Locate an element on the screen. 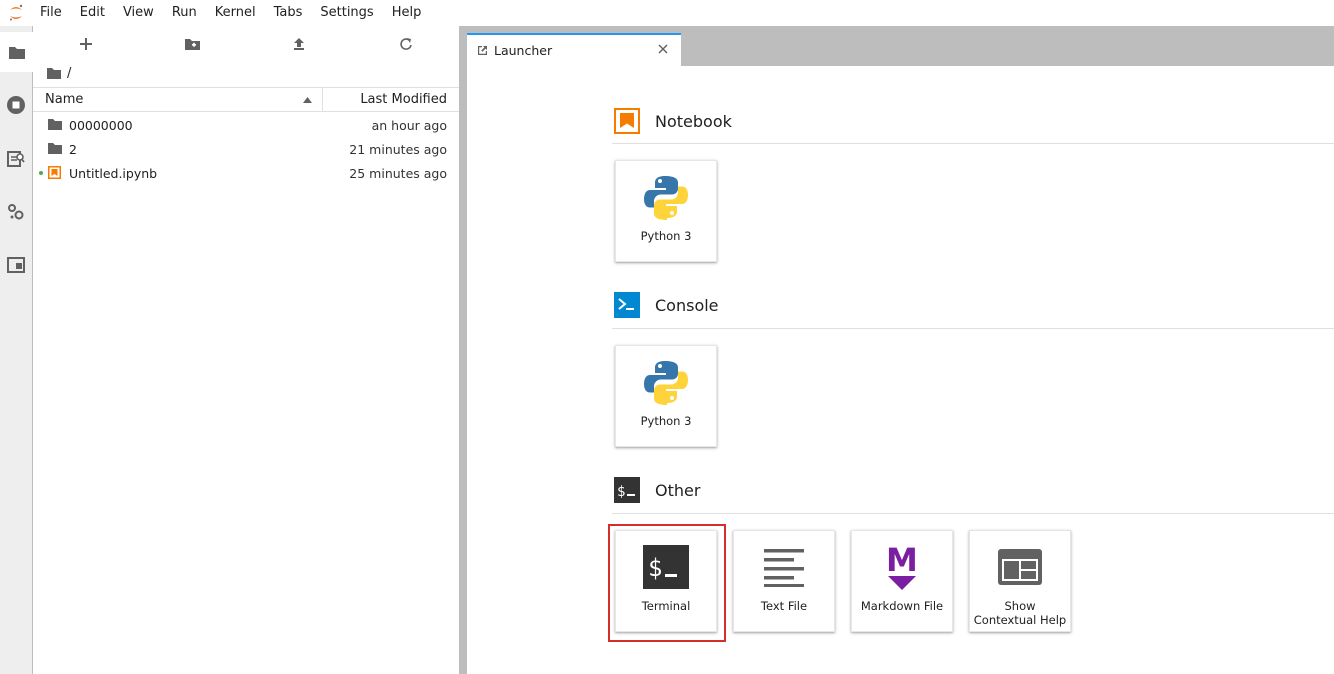 The height and width of the screenshot is (674, 1334). list-item: Untitled.ipynb 25 minutes ago is located at coordinates (246, 173).